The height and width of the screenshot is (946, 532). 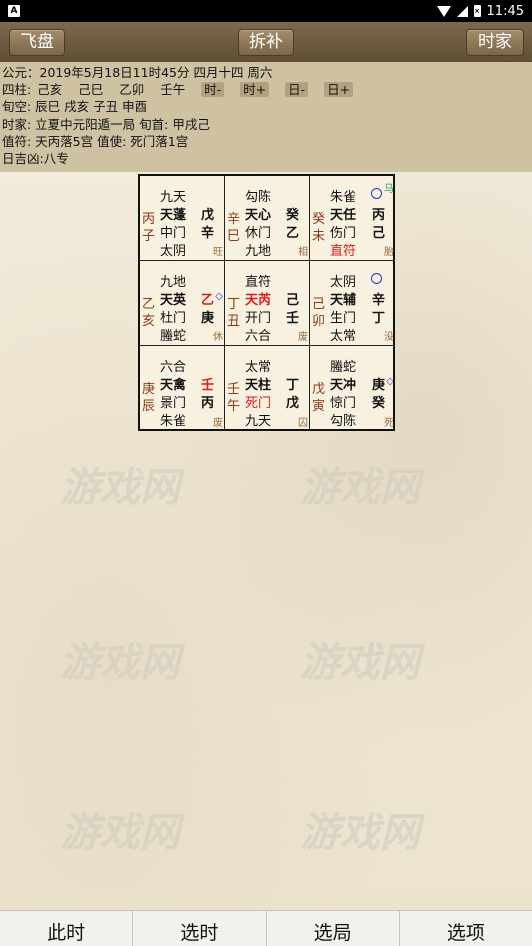 I want to click on palace-cell: 丁丑直符 天芮己开门壬六合废, so click(x=267, y=303).